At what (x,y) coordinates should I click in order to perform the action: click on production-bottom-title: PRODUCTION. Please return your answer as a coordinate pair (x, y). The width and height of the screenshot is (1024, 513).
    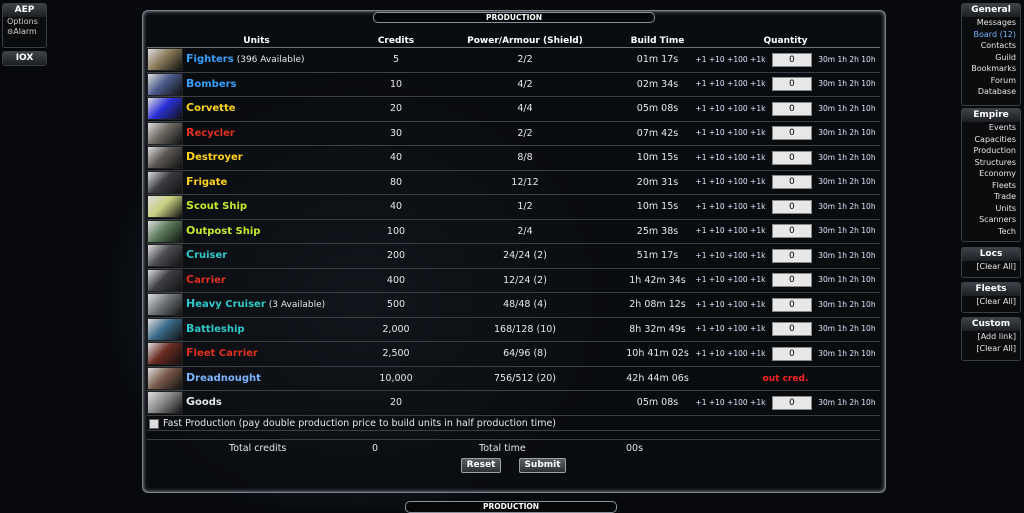
    Looking at the image, I should click on (511, 507).